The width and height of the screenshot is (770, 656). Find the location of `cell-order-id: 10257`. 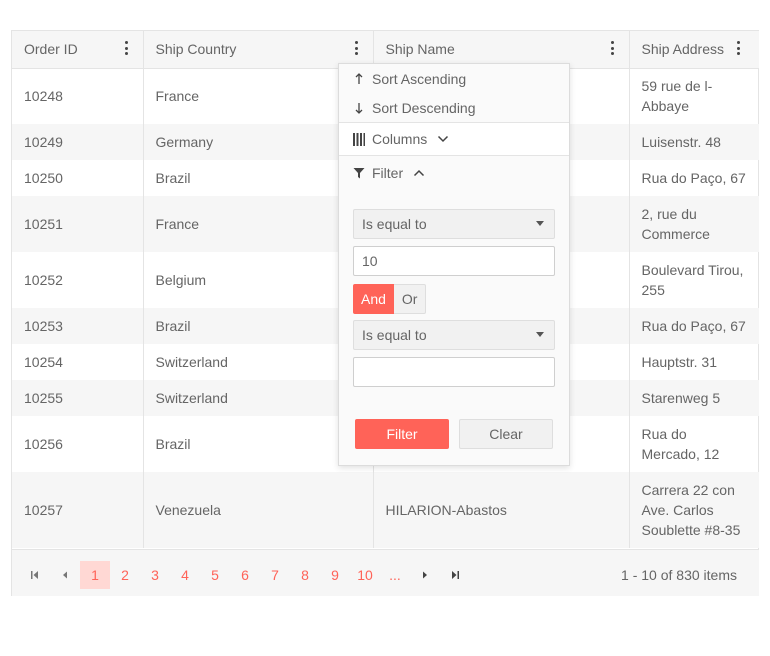

cell-order-id: 10257 is located at coordinates (77, 510).